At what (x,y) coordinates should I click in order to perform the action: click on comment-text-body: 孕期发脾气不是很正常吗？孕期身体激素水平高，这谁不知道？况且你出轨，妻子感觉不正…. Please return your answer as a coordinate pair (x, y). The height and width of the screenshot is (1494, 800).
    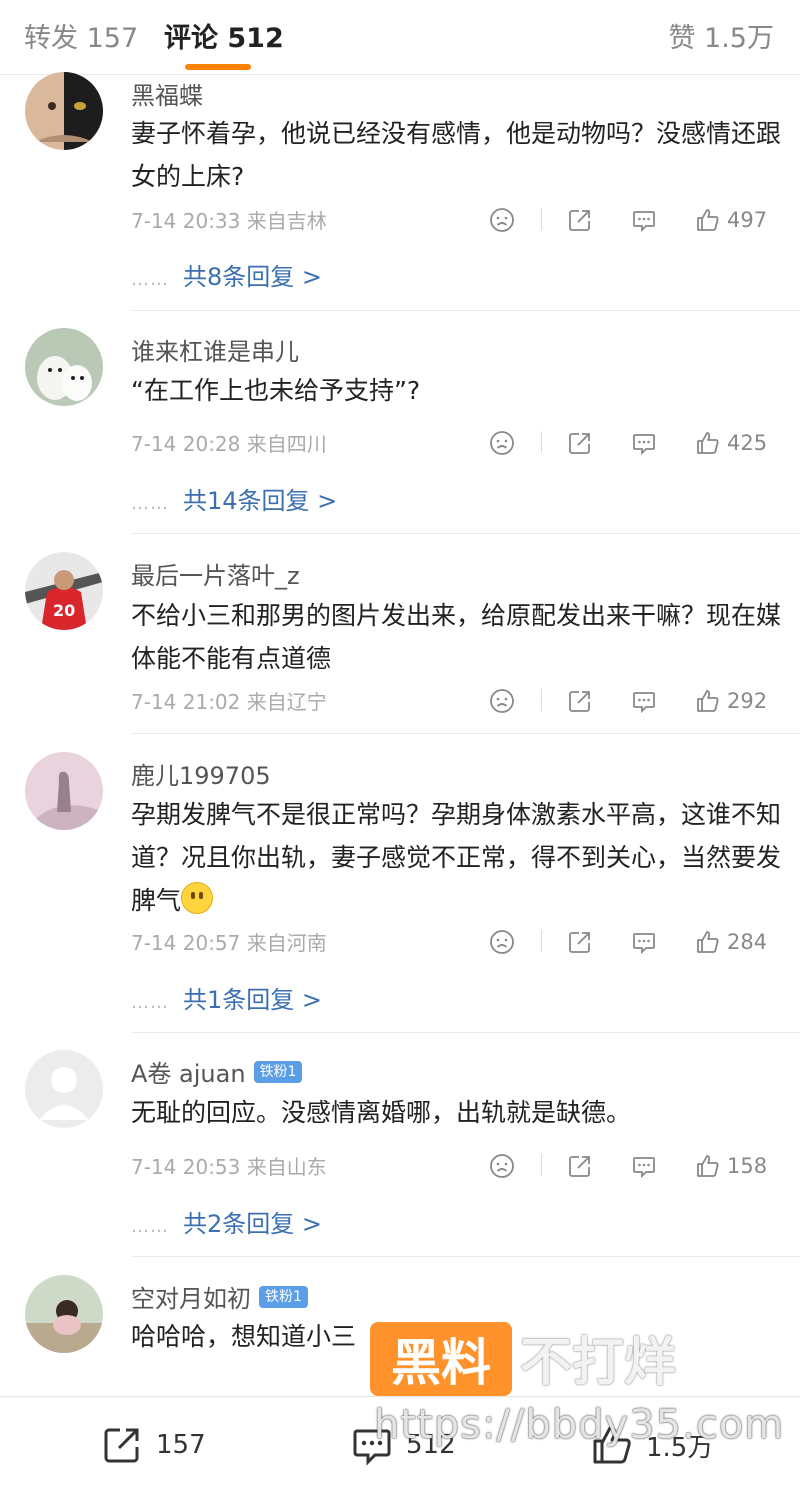
    Looking at the image, I should click on (456, 857).